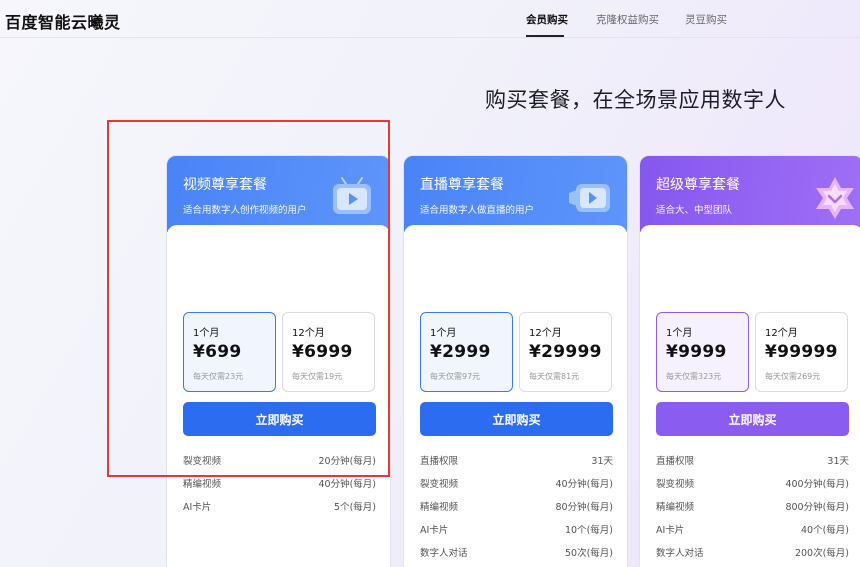  Describe the element at coordinates (698, 185) in the screenshot. I see `card-title: 超级尊享套餐` at that location.